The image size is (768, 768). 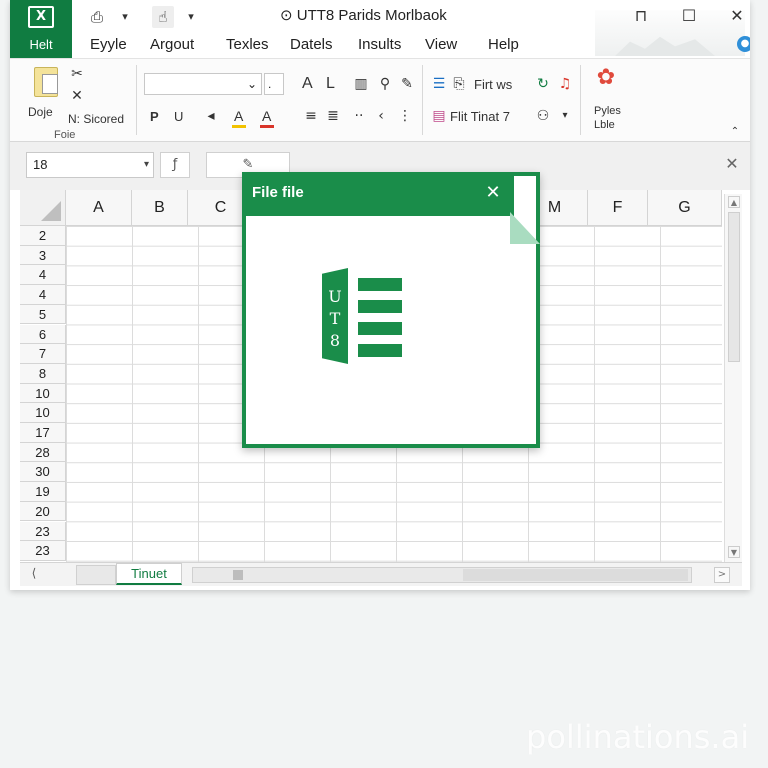 What do you see at coordinates (96, 575) in the screenshot?
I see `sheet-tab-placeholder` at bounding box center [96, 575].